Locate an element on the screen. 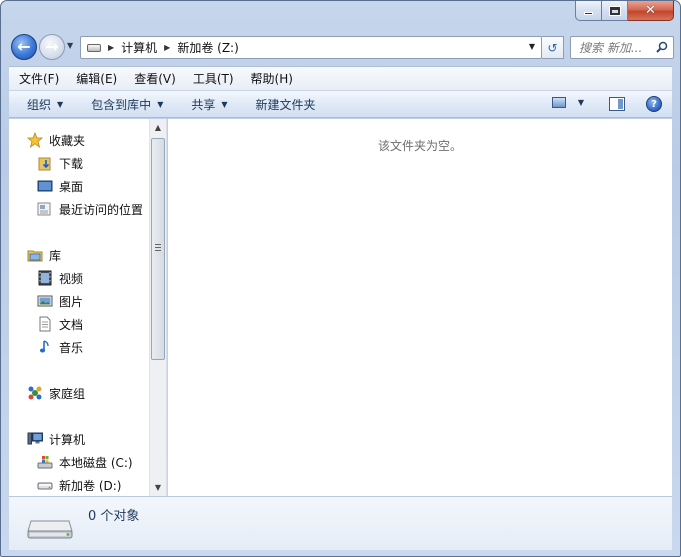 Image resolution: width=681 pixels, height=557 pixels. help-button: ? is located at coordinates (654, 104).